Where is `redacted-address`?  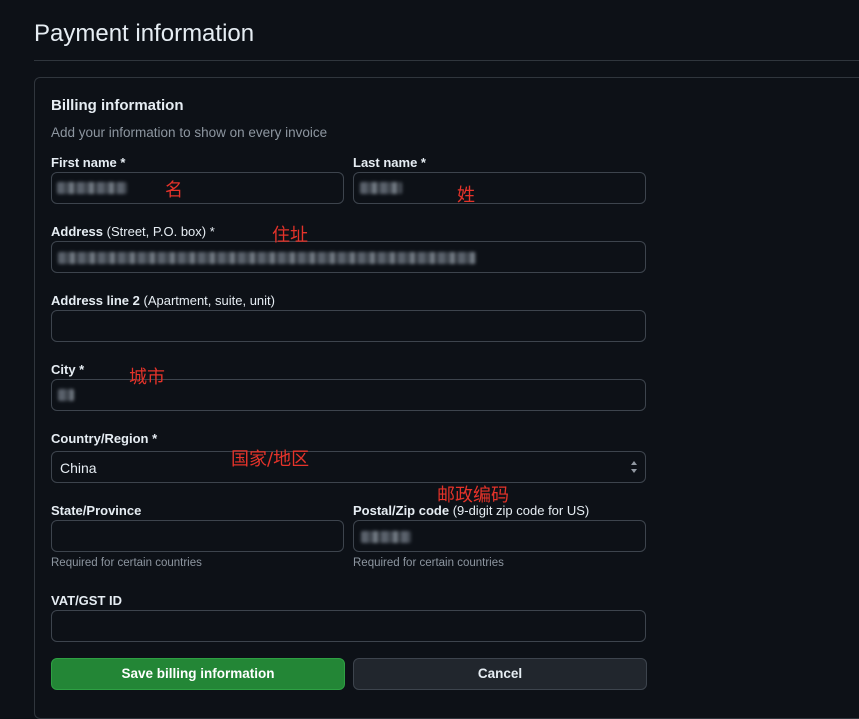
redacted-address is located at coordinates (267, 258).